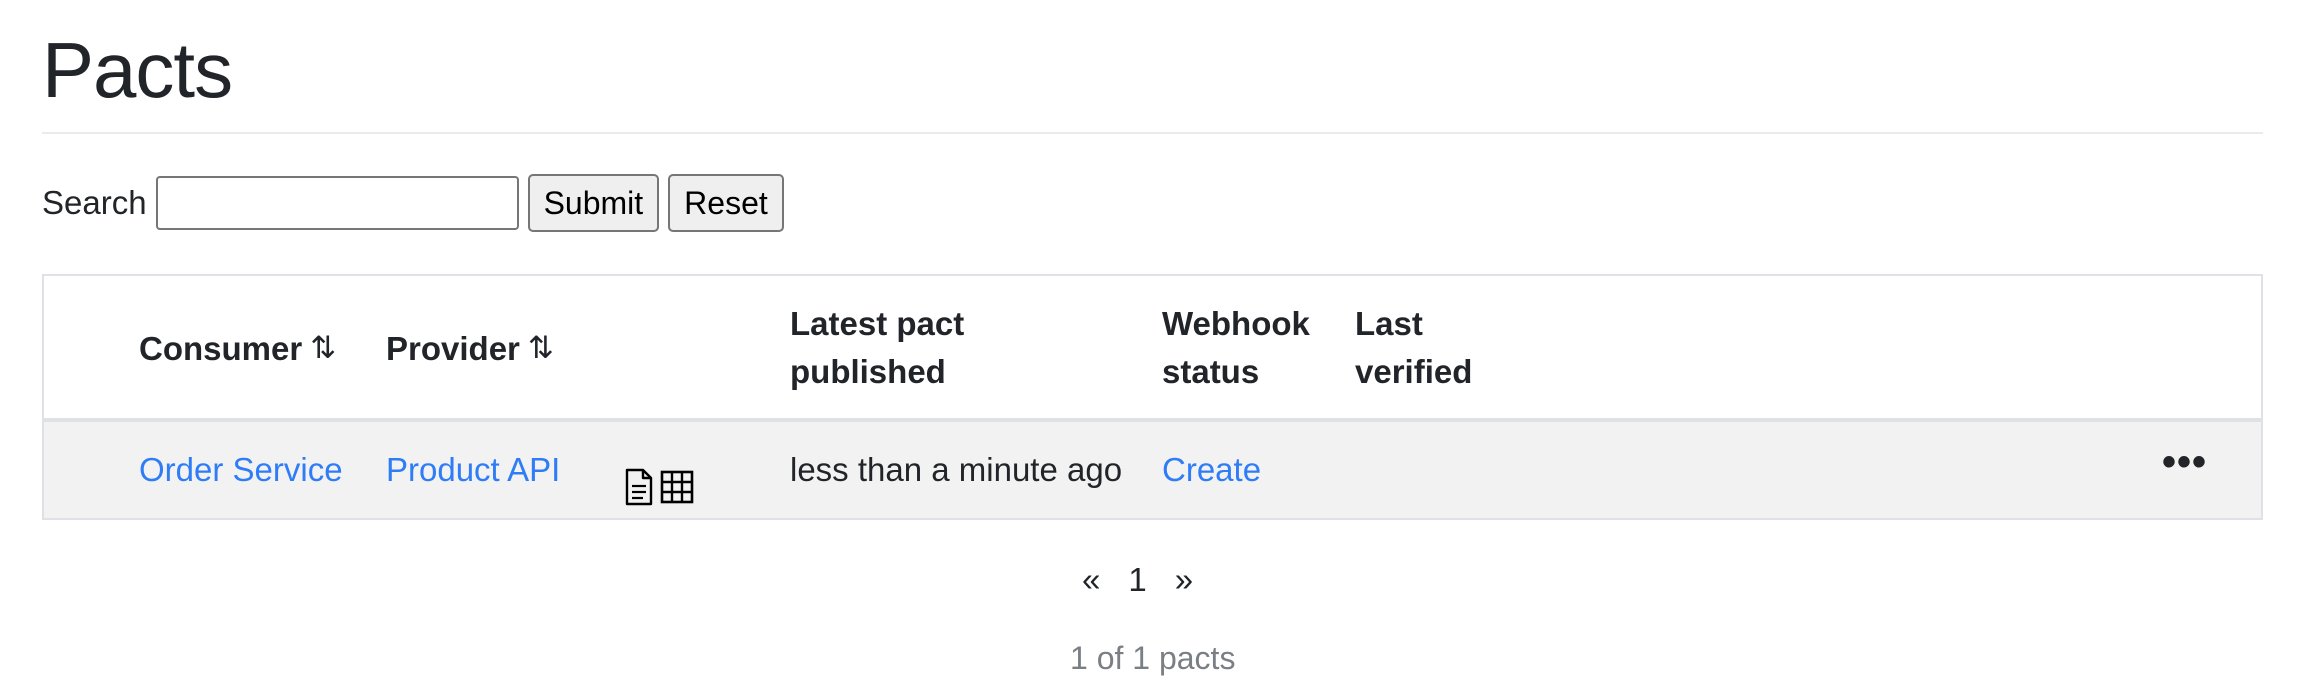  I want to click on page-title: Pacts, so click(137, 70).